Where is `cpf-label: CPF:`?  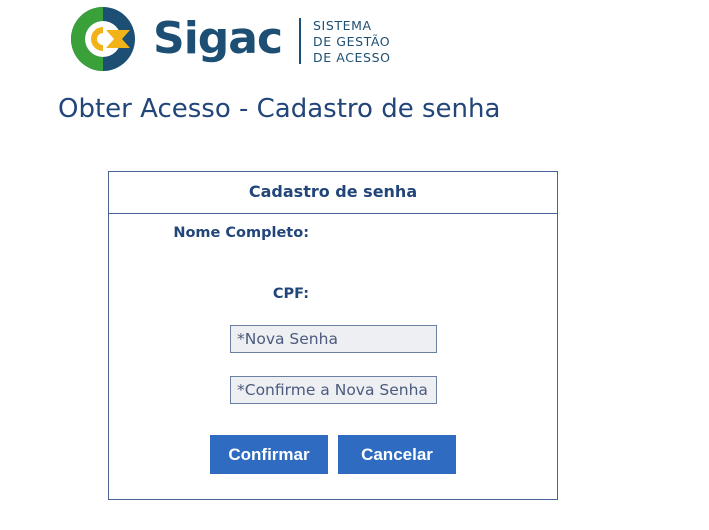
cpf-label: CPF: is located at coordinates (290, 294).